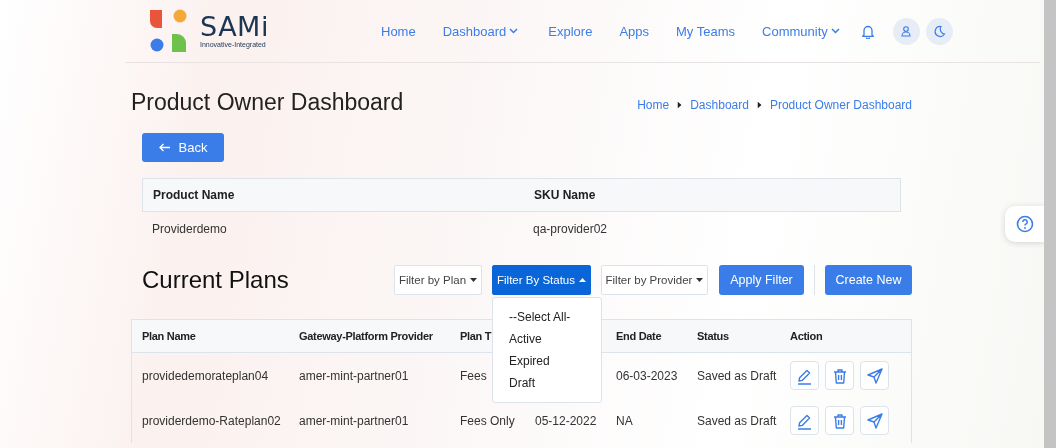  Describe the element at coordinates (713, 336) in the screenshot. I see `column-header: Status` at that location.